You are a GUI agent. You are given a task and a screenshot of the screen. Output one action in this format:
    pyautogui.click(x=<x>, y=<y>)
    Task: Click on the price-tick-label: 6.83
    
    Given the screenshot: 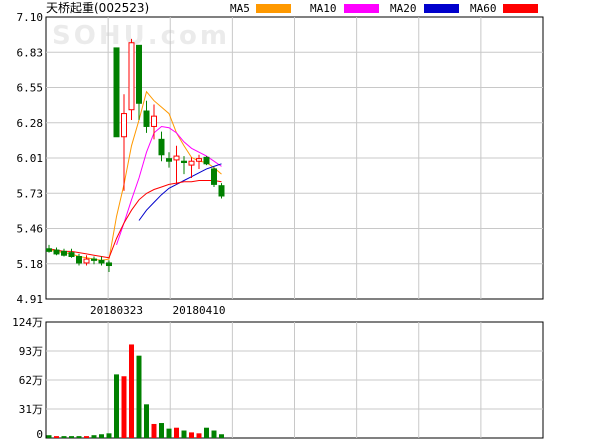 What is the action you would take?
    pyautogui.click(x=30, y=52)
    